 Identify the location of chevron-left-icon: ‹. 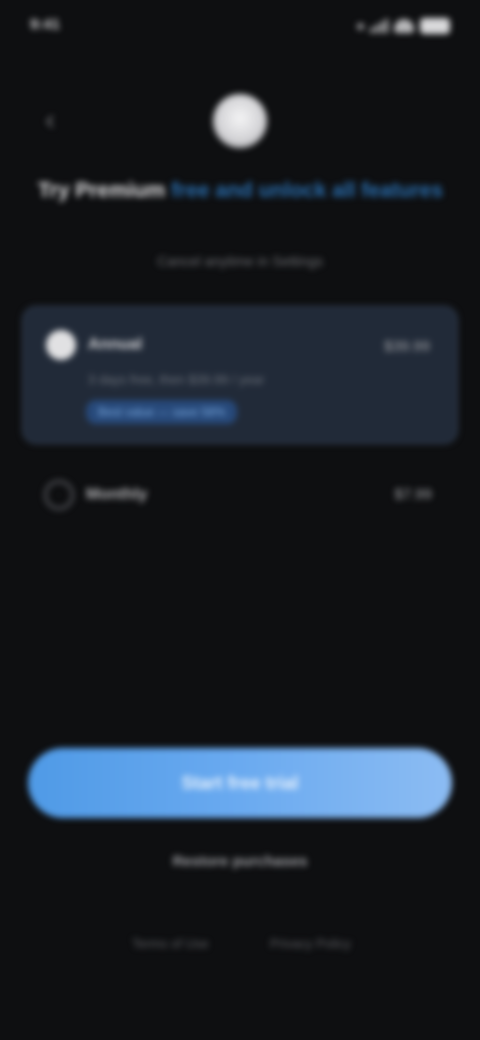
(50, 119).